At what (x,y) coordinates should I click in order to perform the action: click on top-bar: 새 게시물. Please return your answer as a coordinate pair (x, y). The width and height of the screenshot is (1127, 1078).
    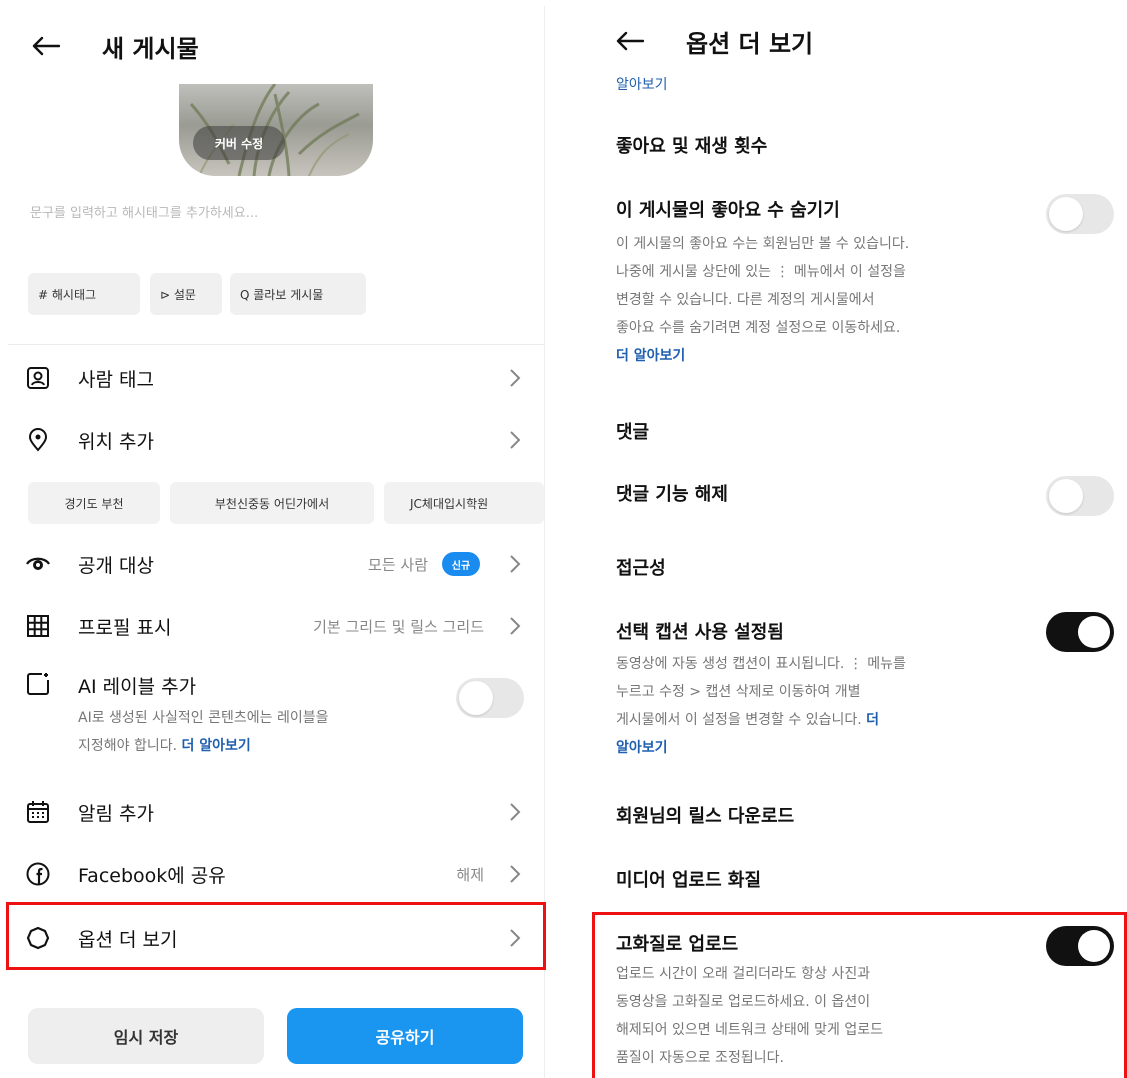
    Looking at the image, I should click on (276, 46).